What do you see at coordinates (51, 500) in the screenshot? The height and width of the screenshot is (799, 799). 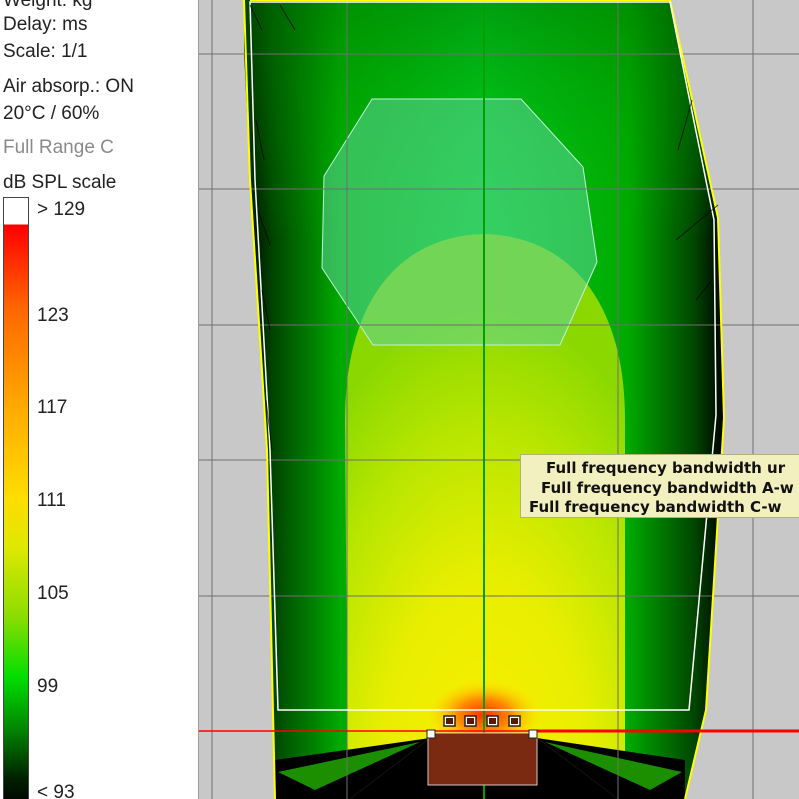 I see `scale-tick-111: 111` at bounding box center [51, 500].